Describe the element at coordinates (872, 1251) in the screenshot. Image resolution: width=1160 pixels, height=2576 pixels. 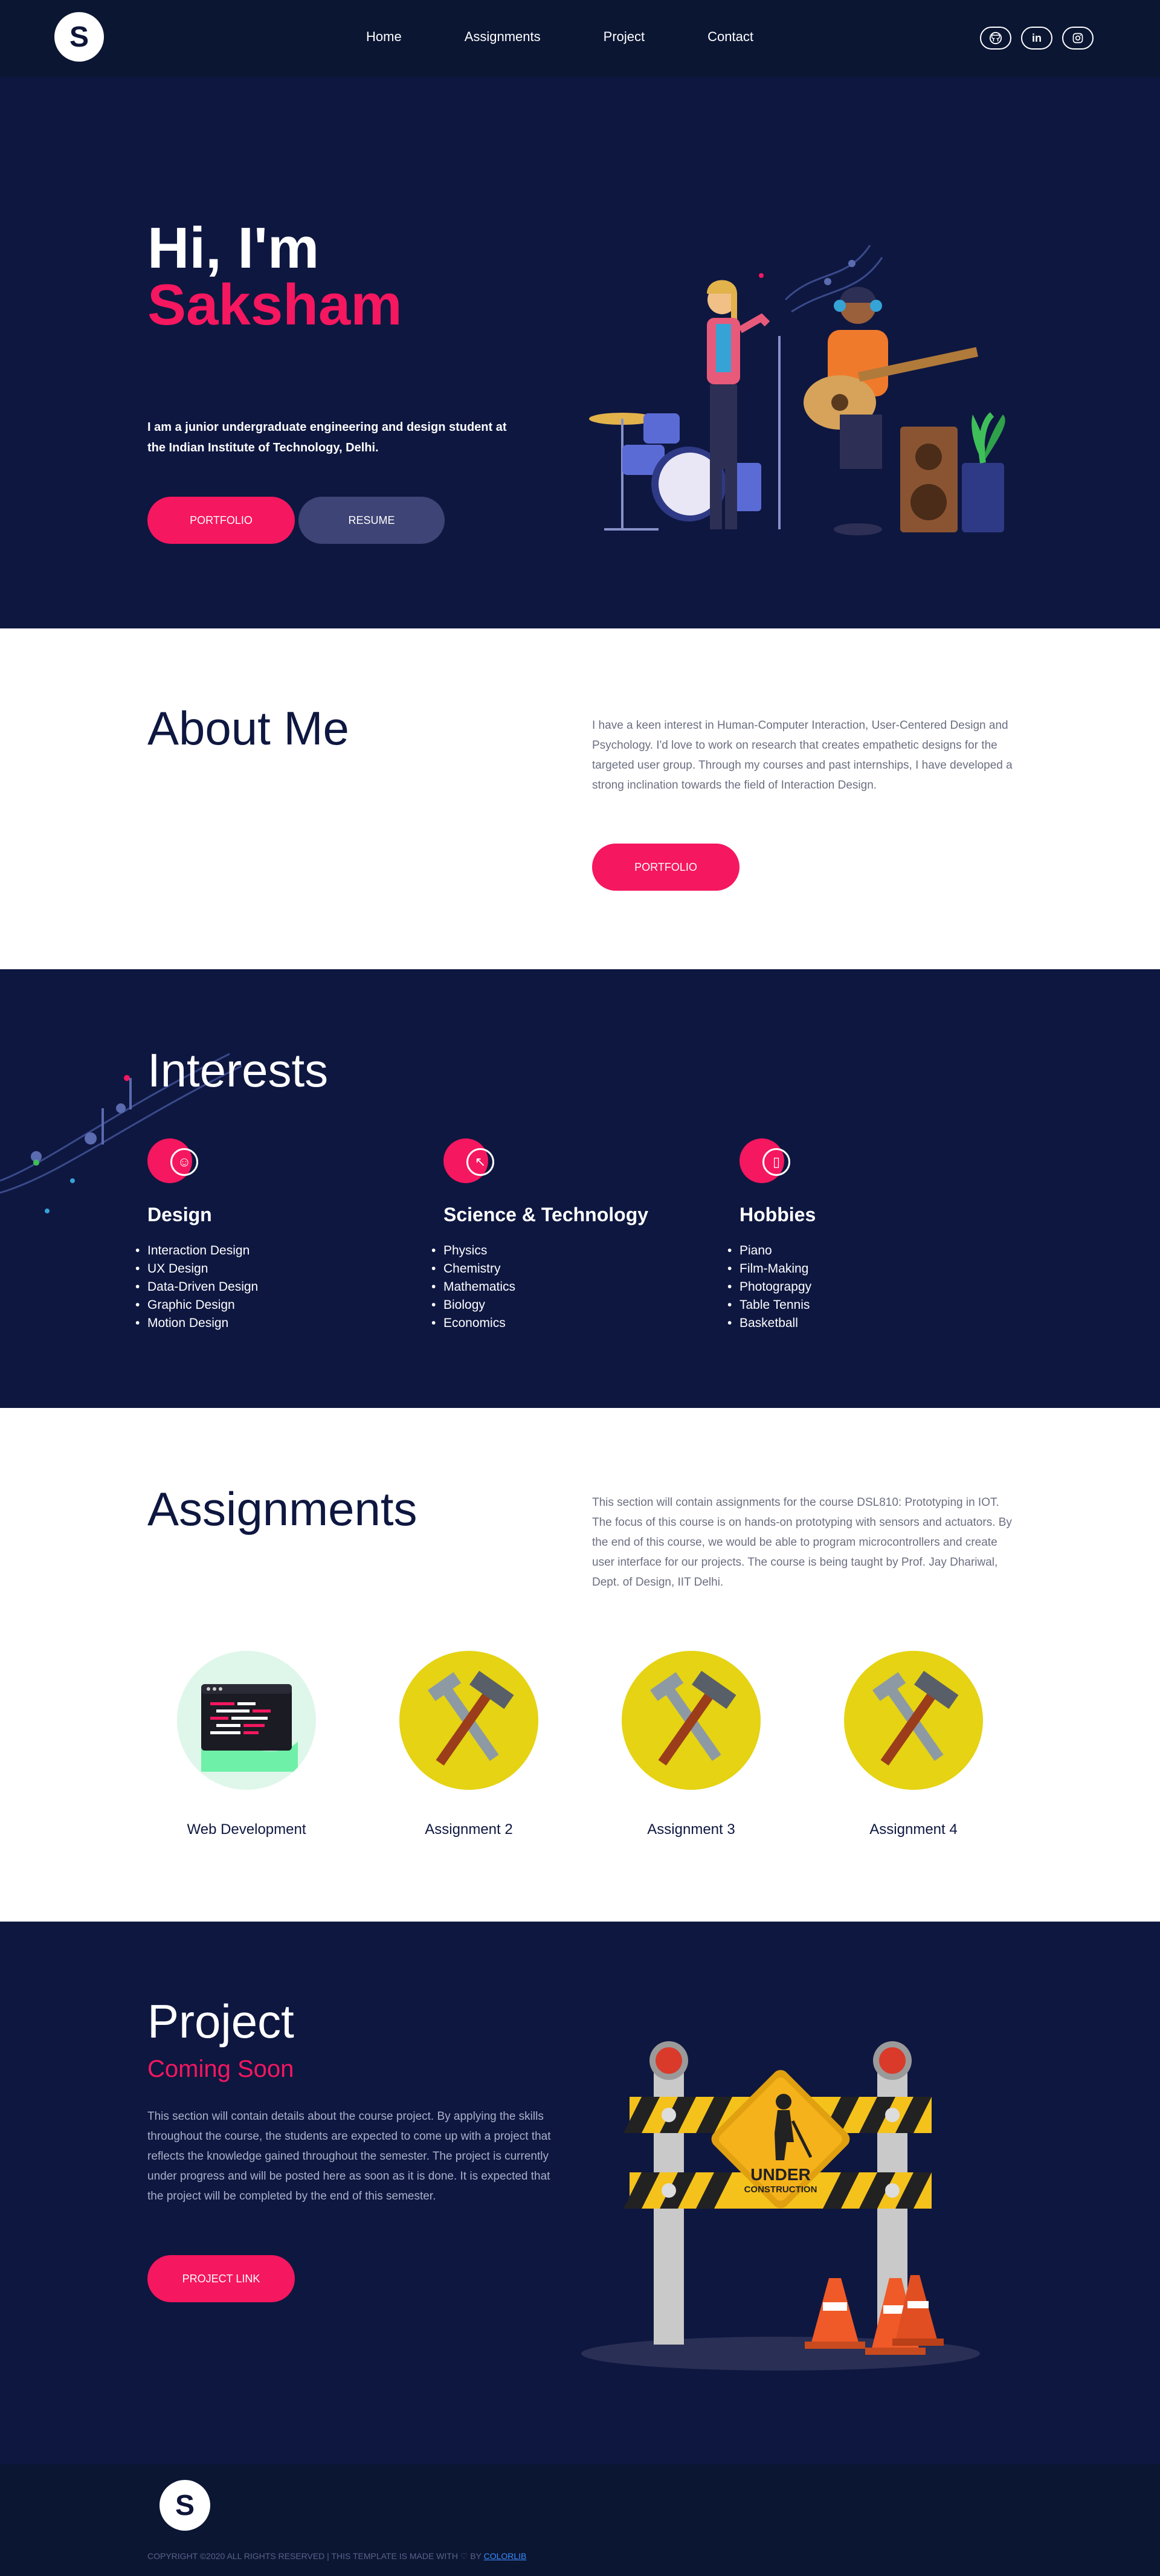
I see `list-item: Piano` at that location.